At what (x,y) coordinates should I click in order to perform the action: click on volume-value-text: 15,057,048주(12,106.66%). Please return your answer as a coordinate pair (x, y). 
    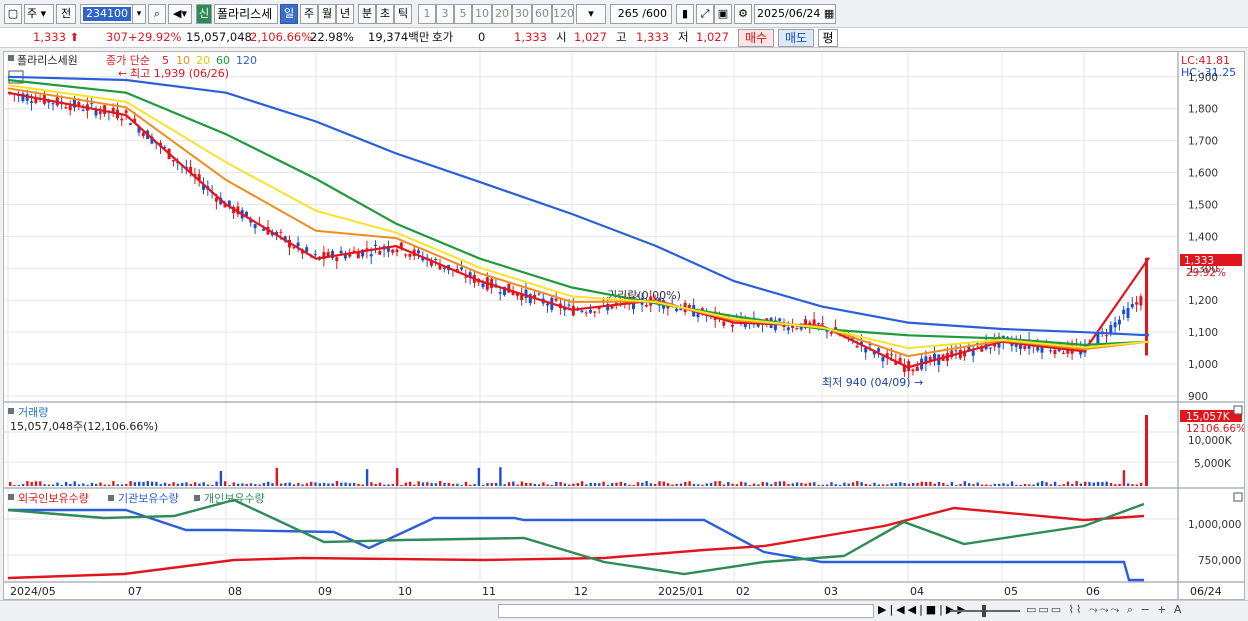
    Looking at the image, I should click on (84, 426).